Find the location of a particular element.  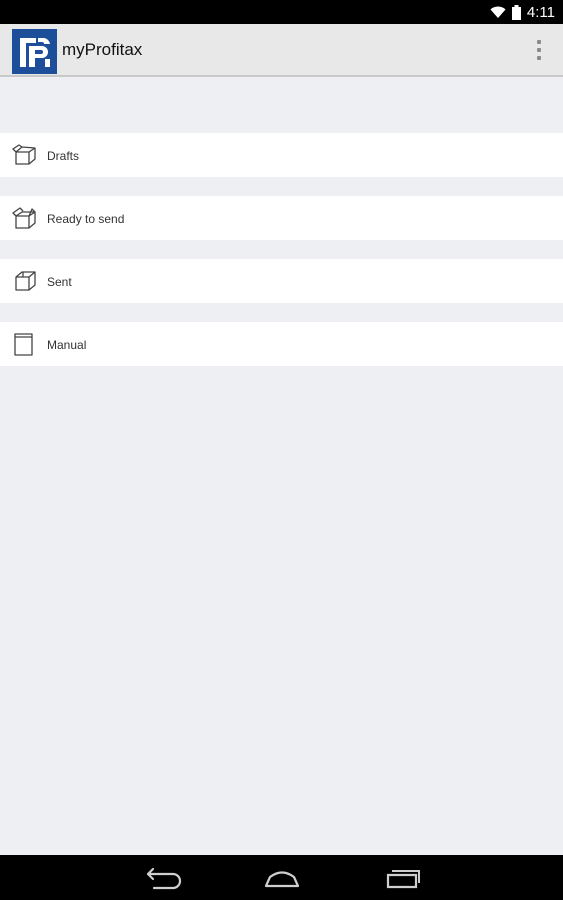

back-icon is located at coordinates (162, 878).